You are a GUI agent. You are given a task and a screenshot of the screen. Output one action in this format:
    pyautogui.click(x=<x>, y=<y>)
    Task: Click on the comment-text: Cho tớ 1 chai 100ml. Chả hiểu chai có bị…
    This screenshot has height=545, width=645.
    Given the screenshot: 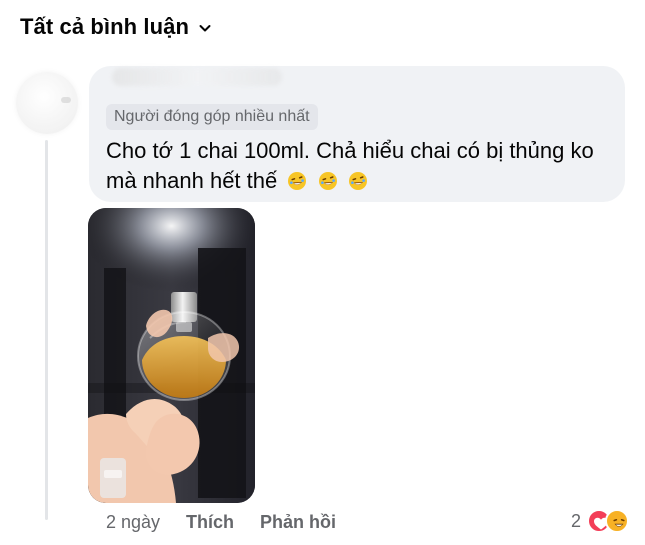 What is the action you would take?
    pyautogui.click(x=362, y=166)
    